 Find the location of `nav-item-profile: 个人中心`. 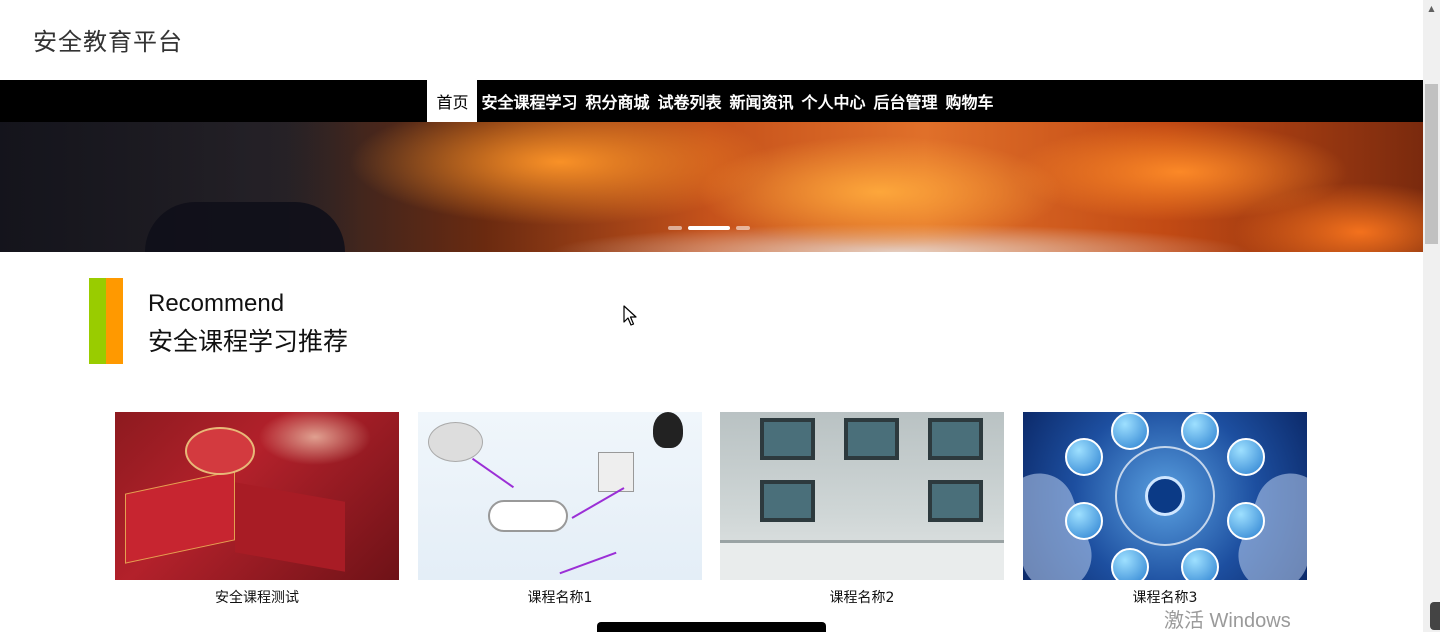

nav-item-profile: 个人中心 is located at coordinates (834, 101).